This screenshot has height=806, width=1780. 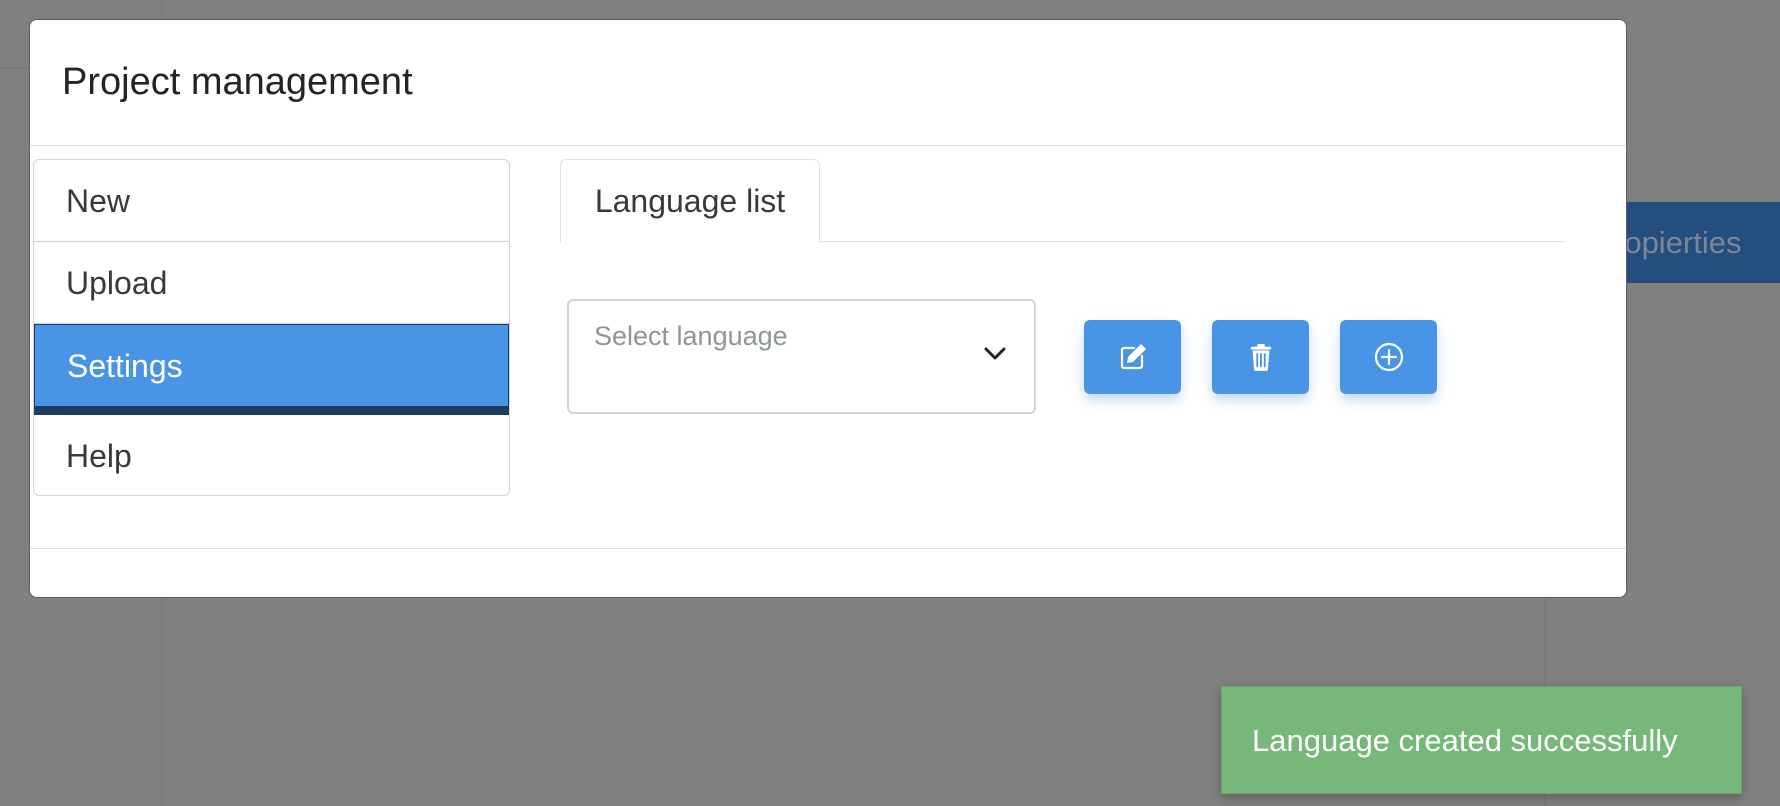 What do you see at coordinates (1062, 201) in the screenshot?
I see `tab-bar: Language list` at bounding box center [1062, 201].